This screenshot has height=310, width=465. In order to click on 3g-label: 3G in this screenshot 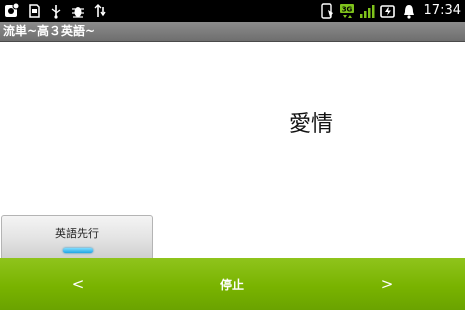, I will do `click(346, 10)`.